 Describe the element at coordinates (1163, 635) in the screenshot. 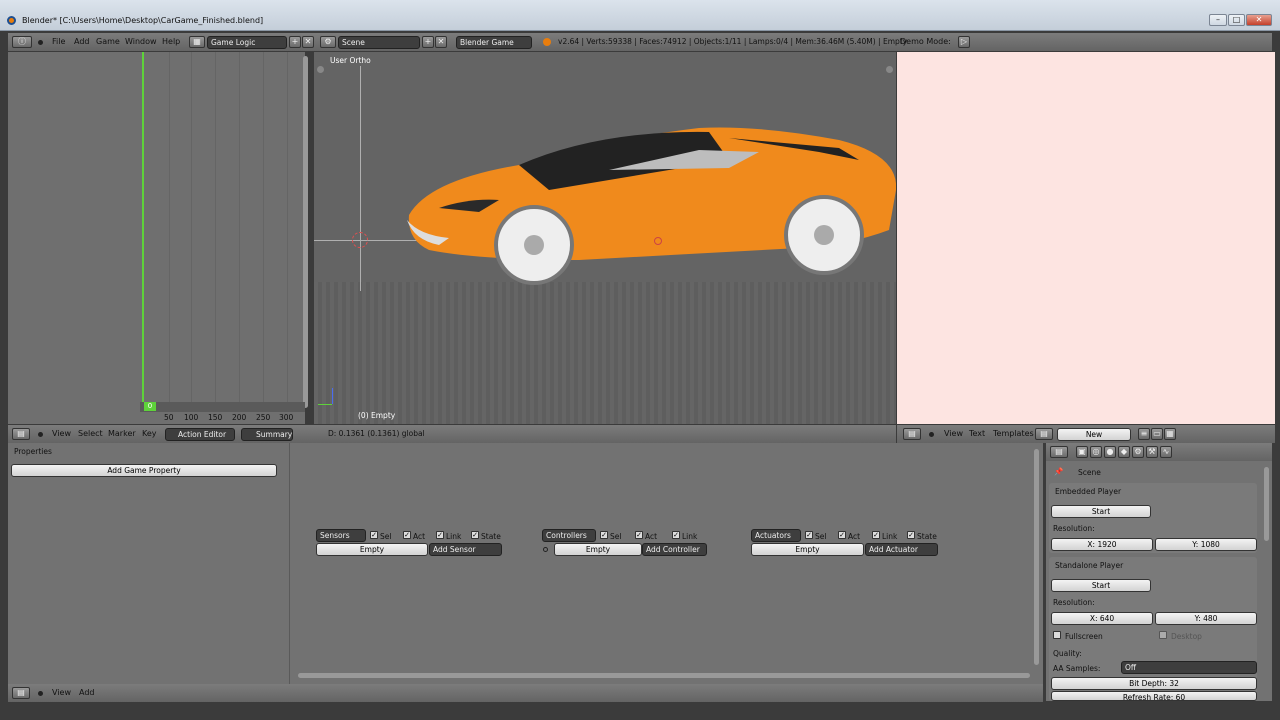

I see `desktop-checkbox` at that location.